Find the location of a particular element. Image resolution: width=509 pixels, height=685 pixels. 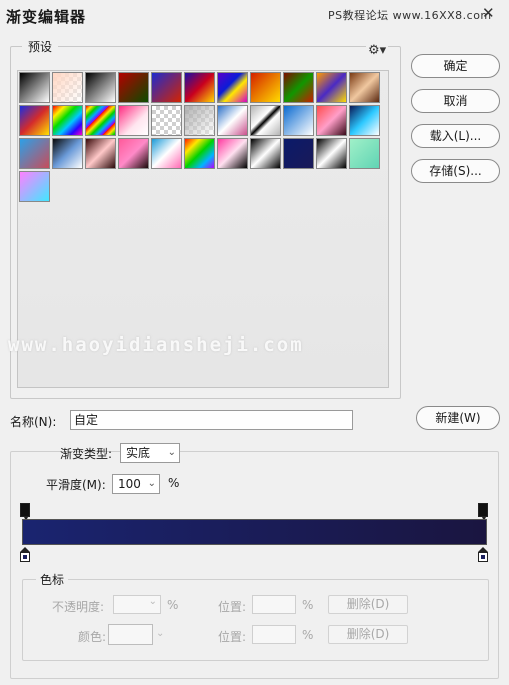

watermark-text-mid: www.haoyidiansheji.com is located at coordinates (156, 345).